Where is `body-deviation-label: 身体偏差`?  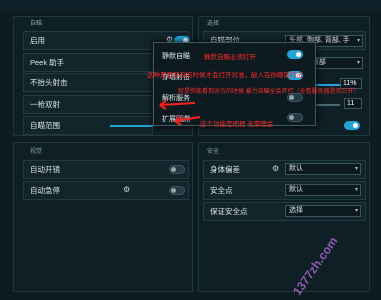 body-deviation-label: 身体偏差 is located at coordinates (225, 169).